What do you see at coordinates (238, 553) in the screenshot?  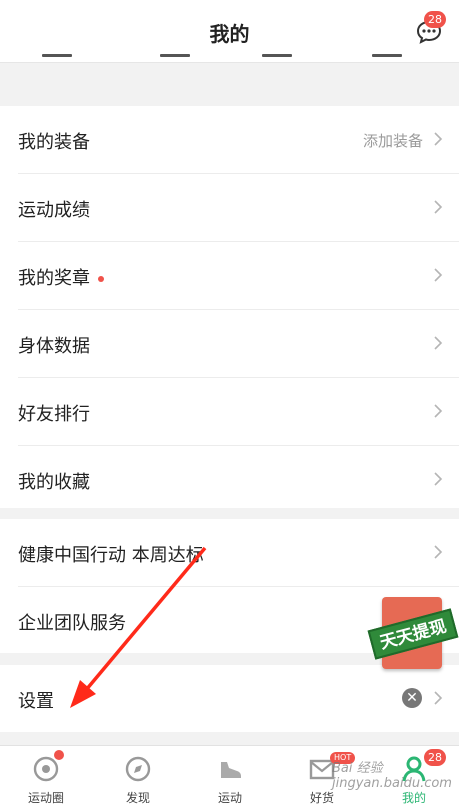 I see `menu-row-health-china: 健康中国行动 本周达标` at bounding box center [238, 553].